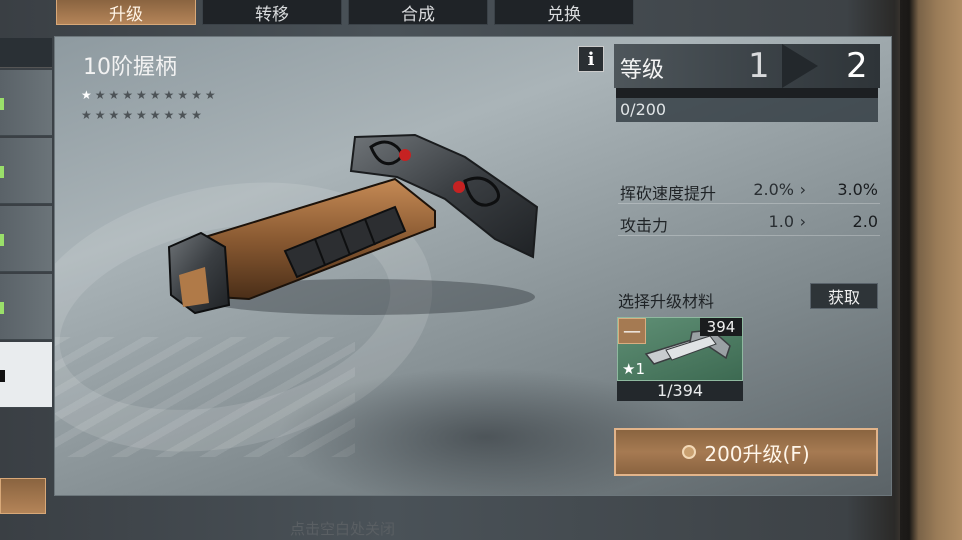 The image size is (962, 540). I want to click on part-list-item-selected, so click(26, 375).